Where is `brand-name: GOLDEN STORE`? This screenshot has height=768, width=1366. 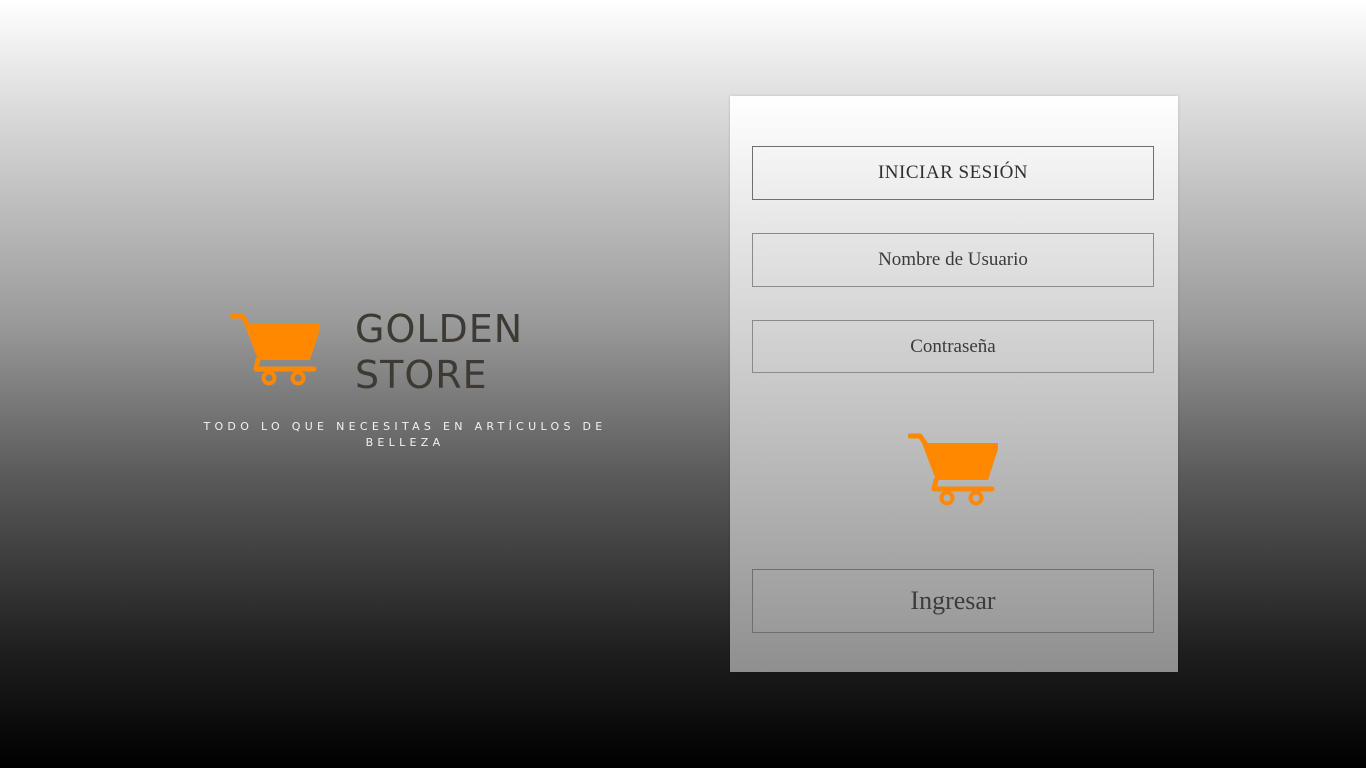
brand-name: GOLDEN STORE is located at coordinates (439, 352).